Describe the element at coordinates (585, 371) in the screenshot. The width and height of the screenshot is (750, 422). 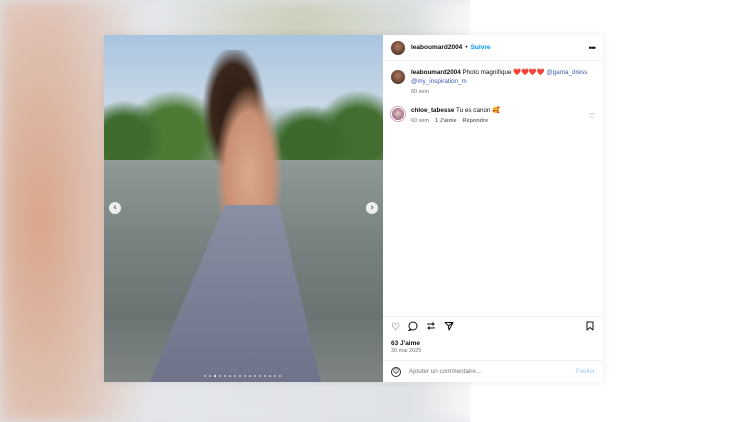
I see `publish-button: Publier` at that location.